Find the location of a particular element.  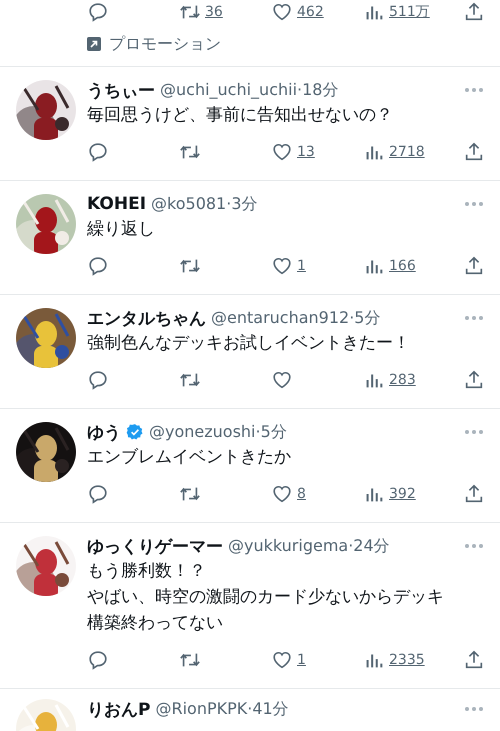

handle-and-time: @yonezuoshi·5分 is located at coordinates (218, 432).